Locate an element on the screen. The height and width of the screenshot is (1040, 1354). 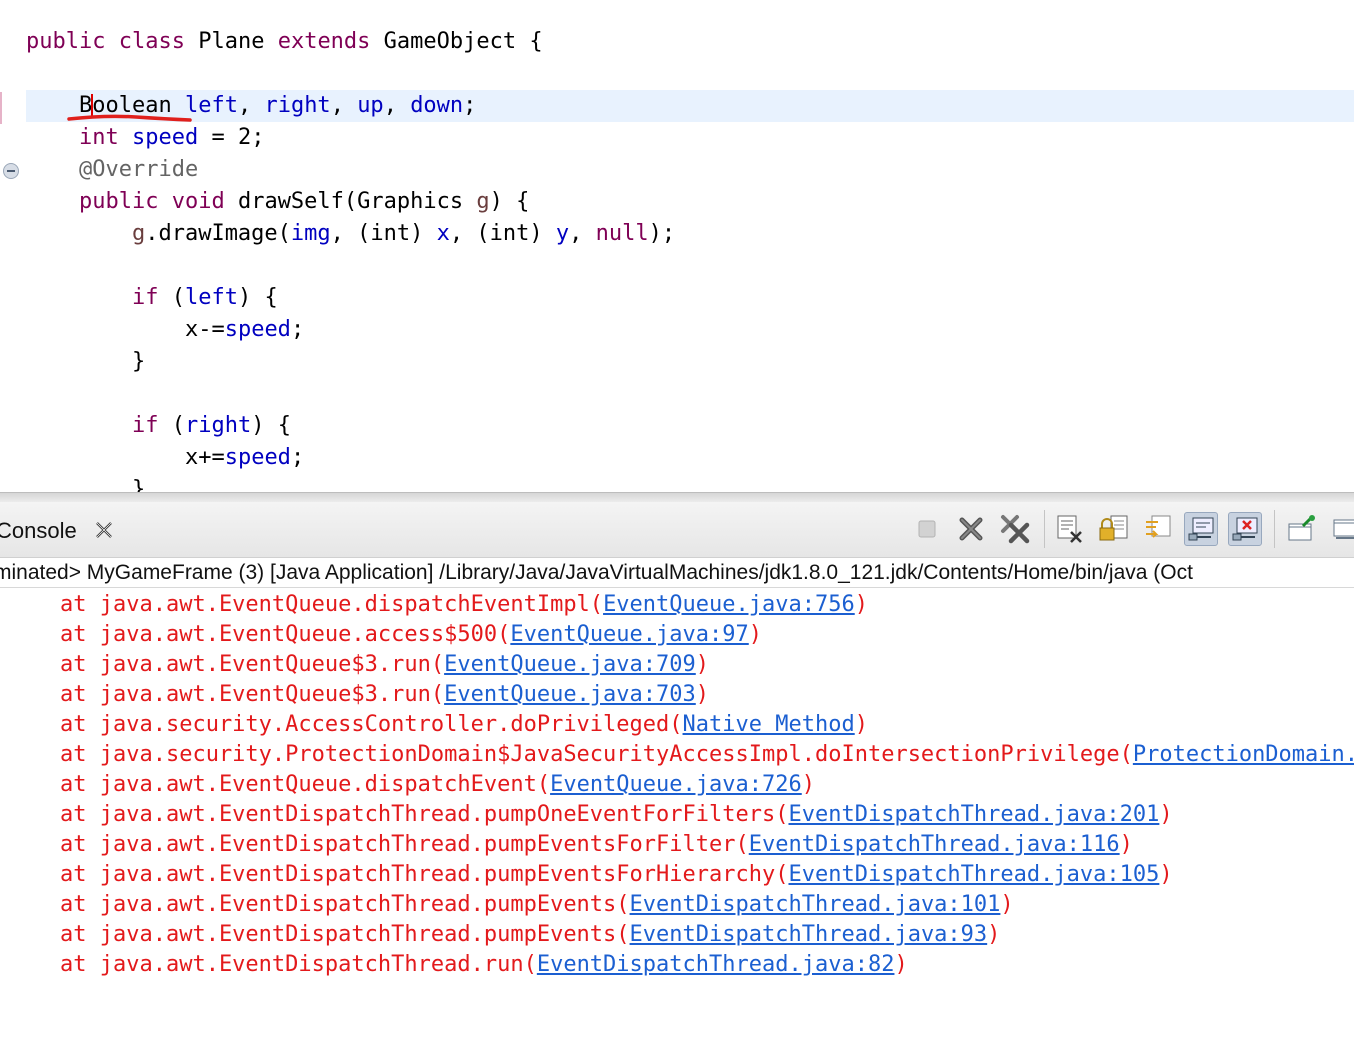
stack-frame-link: EventDispatchThread.java:101 is located at coordinates (815, 904).